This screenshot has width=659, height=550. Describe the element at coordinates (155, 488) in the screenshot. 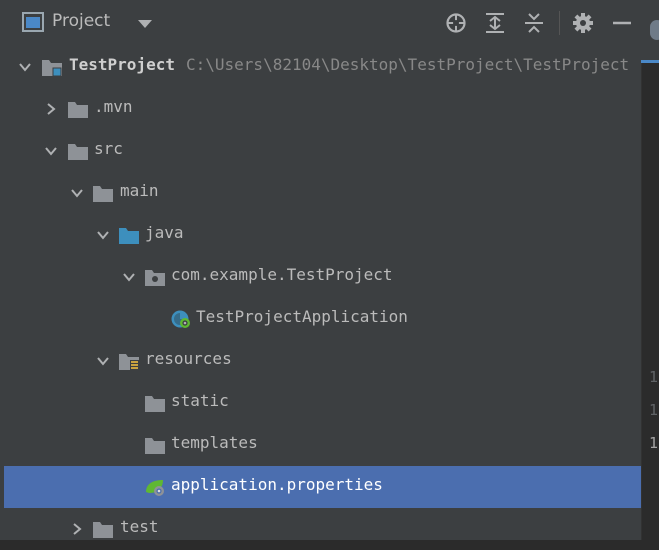

I see `spring-properties-icon` at that location.